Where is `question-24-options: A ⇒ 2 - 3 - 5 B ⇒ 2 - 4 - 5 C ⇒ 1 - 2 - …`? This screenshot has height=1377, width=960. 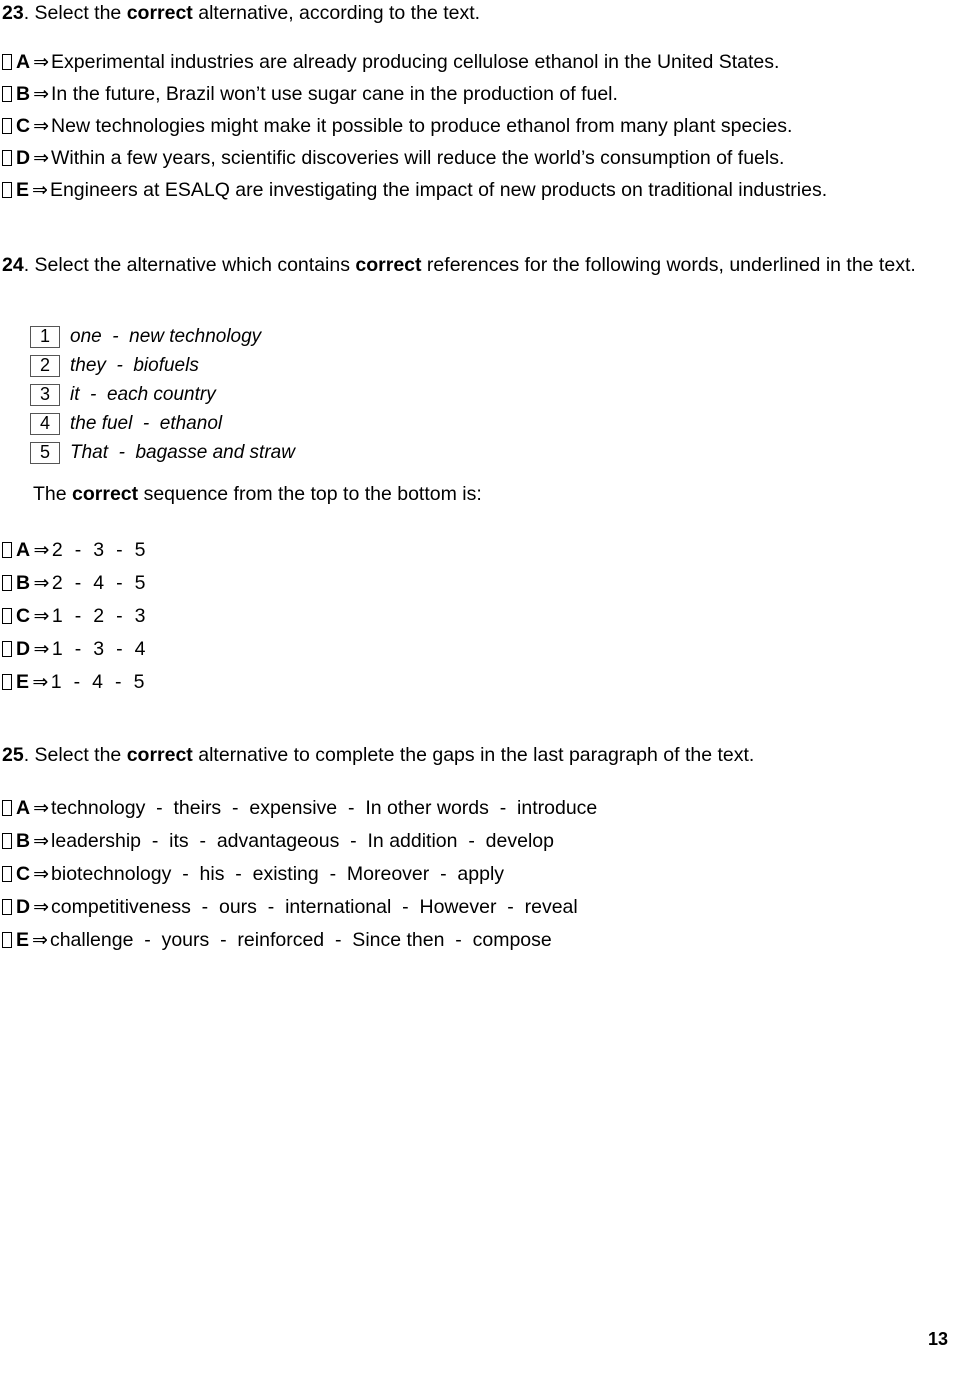 question-24-options: A ⇒ 2 - 3 - 5 B ⇒ 2 - 4 - 5 C ⇒ 1 - 2 - … is located at coordinates (74, 619).